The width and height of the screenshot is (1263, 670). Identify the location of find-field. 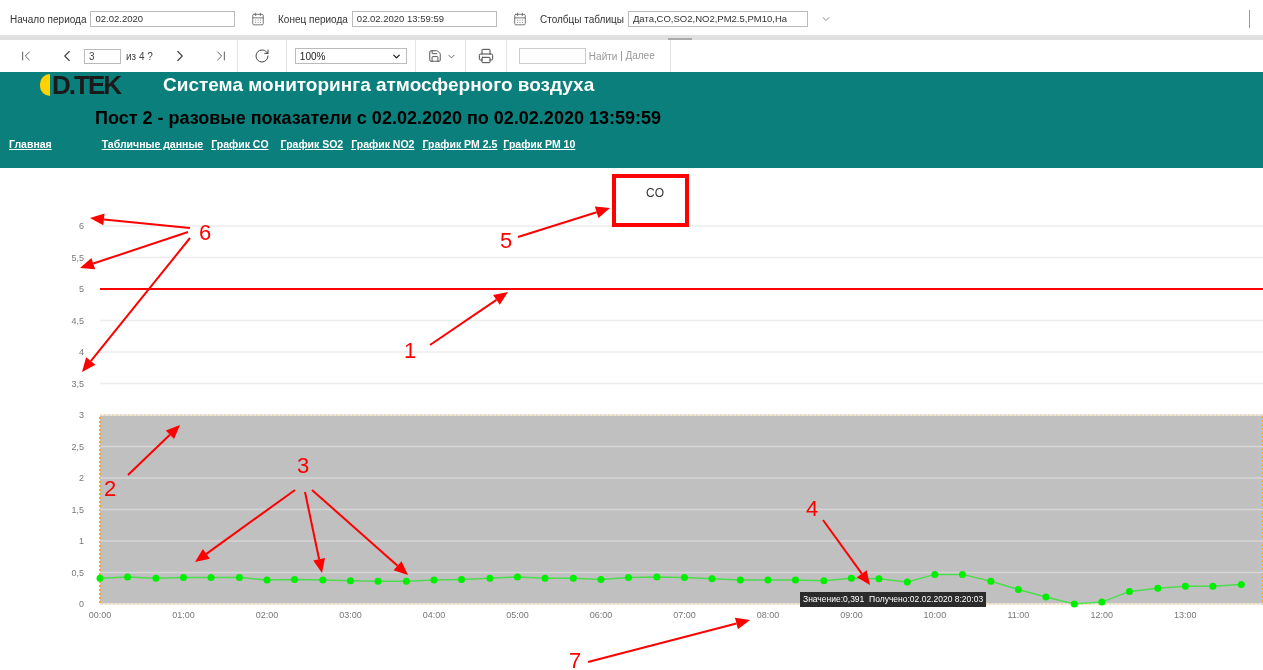
(552, 56).